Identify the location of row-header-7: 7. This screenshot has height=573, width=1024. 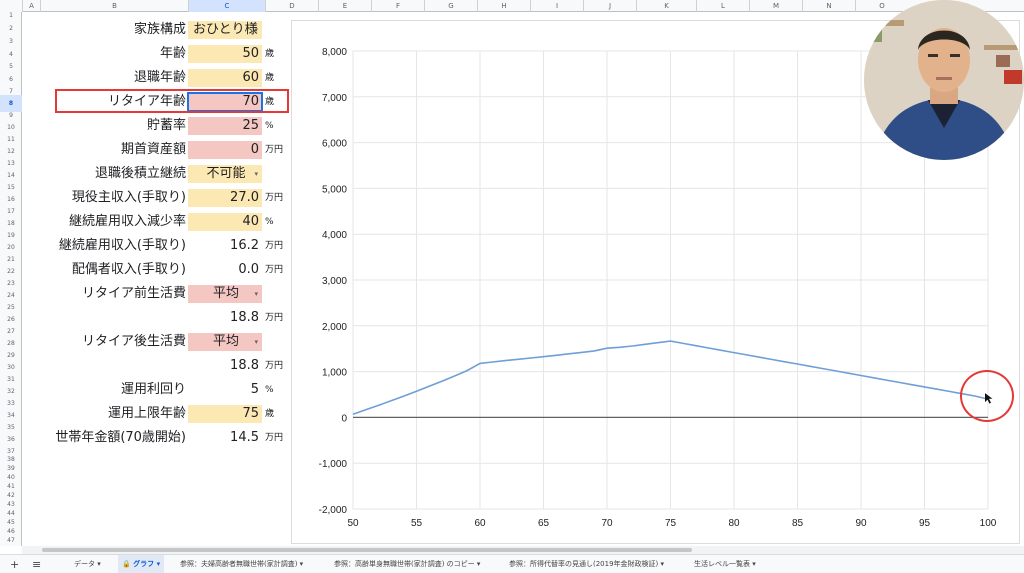
(11, 91).